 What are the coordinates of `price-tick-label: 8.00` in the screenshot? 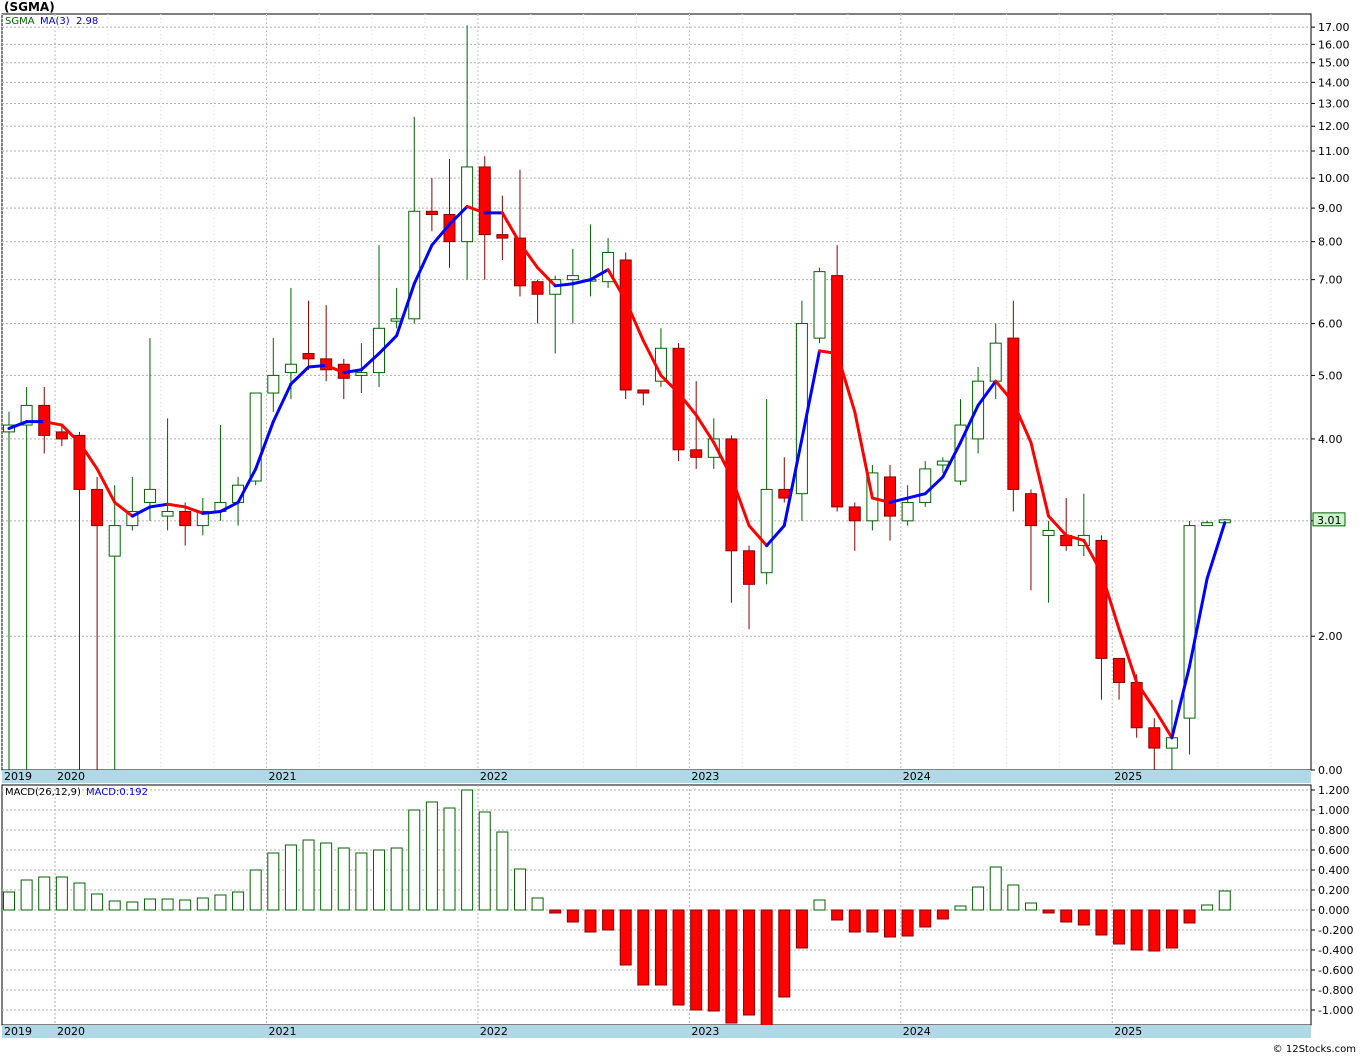 It's located at (1330, 242).